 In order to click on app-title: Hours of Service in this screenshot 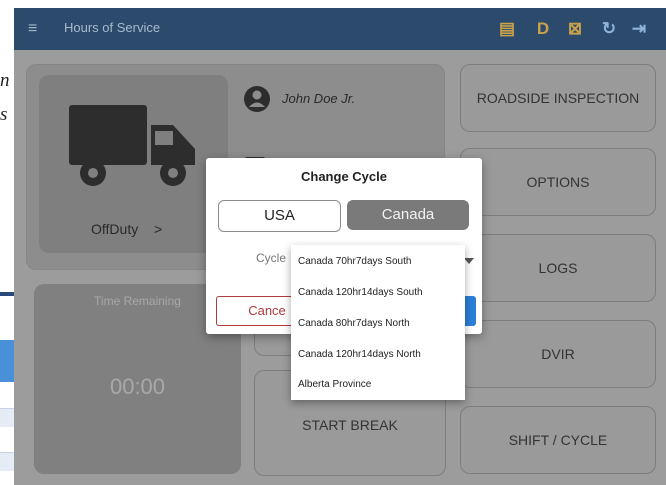, I will do `click(112, 27)`.